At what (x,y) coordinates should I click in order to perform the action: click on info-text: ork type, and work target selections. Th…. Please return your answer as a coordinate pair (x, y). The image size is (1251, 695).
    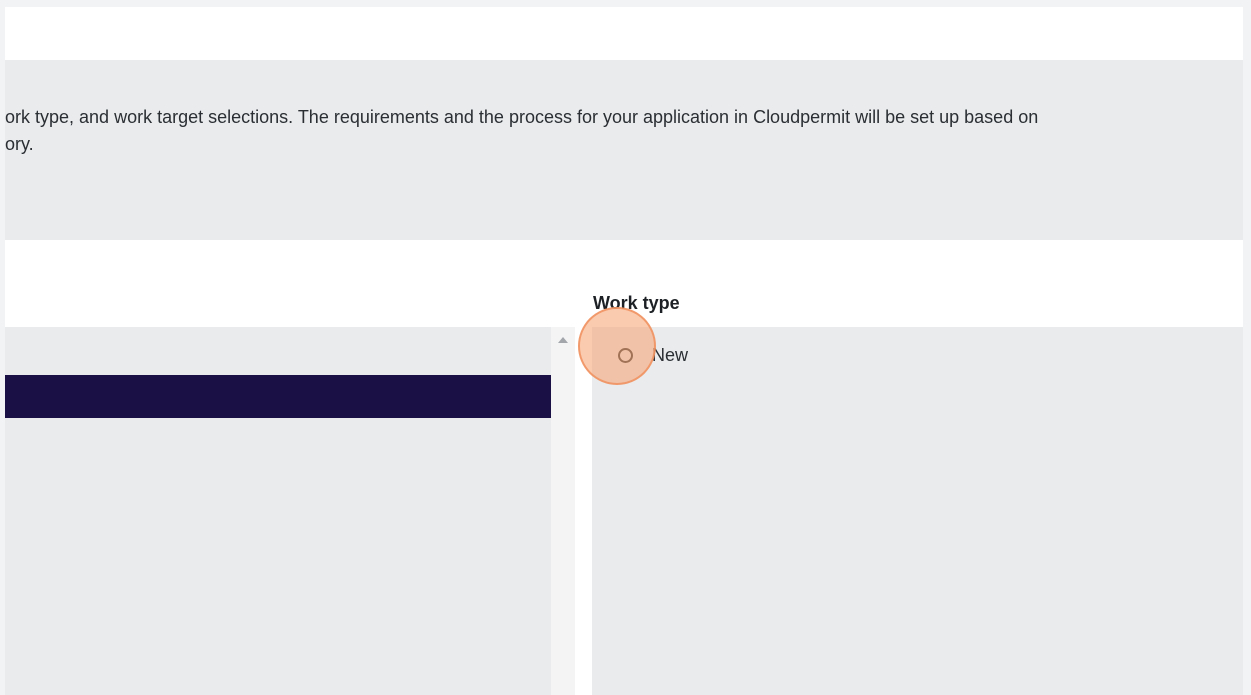
    Looking at the image, I should click on (624, 131).